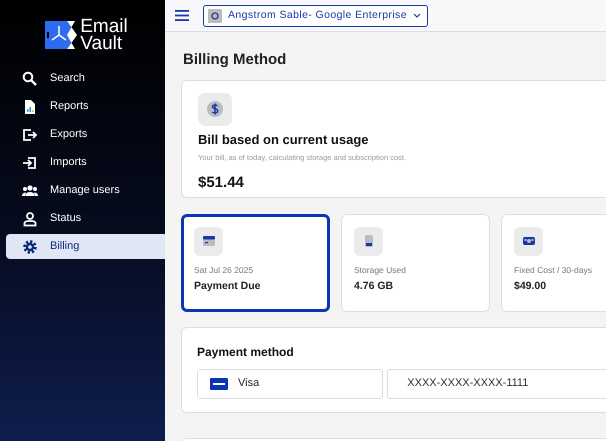 The height and width of the screenshot is (441, 606). What do you see at coordinates (235, 60) in the screenshot?
I see `page-title: Billing Method` at bounding box center [235, 60].